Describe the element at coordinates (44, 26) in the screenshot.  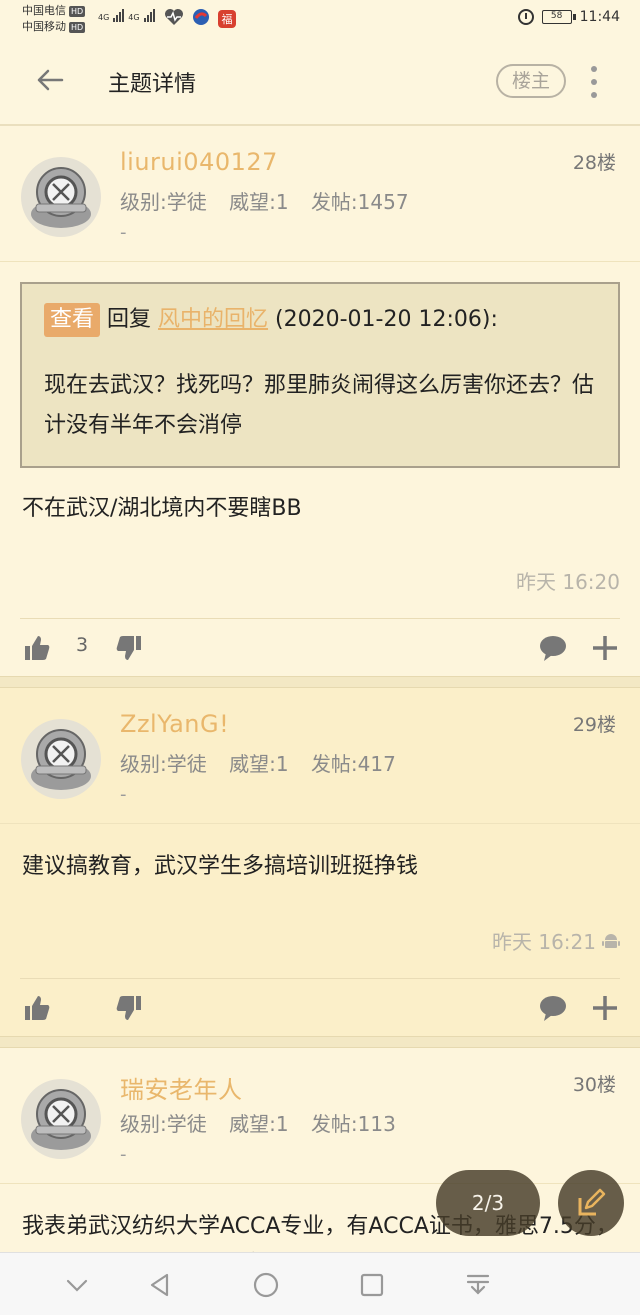
I see `carrier-2: 中国移动` at that location.